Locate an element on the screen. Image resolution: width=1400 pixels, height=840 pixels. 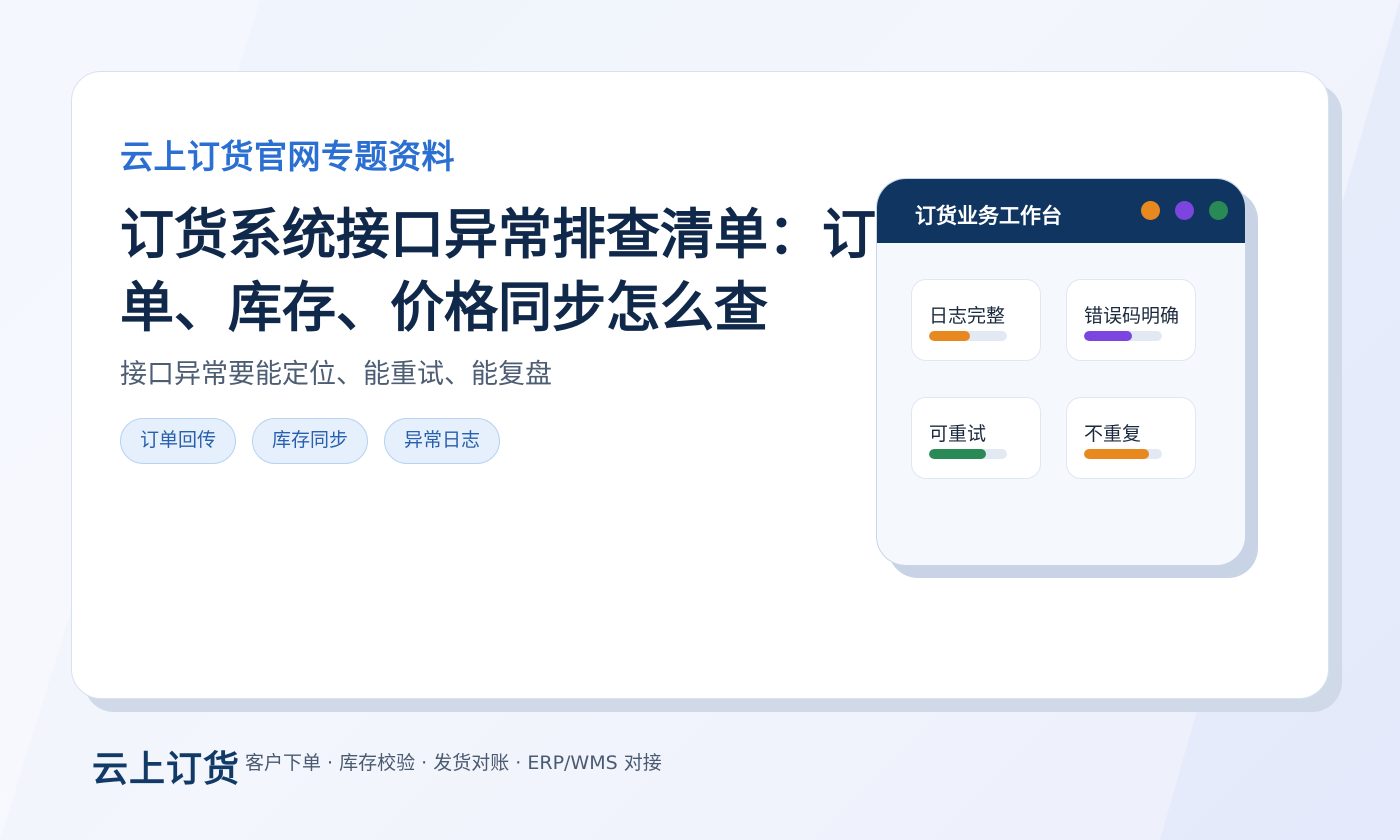
tag-exception-log: 异常日志 is located at coordinates (442, 441).